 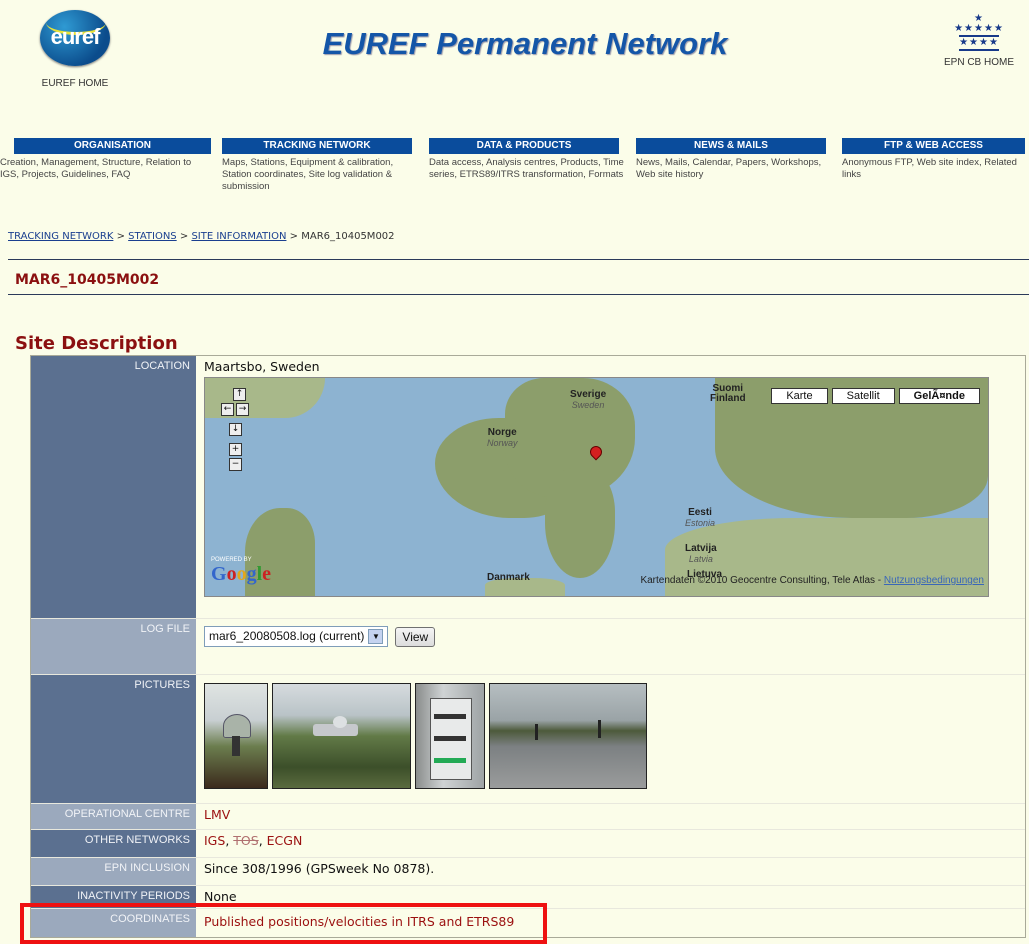 I want to click on nav-tab-ftp-web: FTP & WEB ACCESS, so click(x=933, y=146).